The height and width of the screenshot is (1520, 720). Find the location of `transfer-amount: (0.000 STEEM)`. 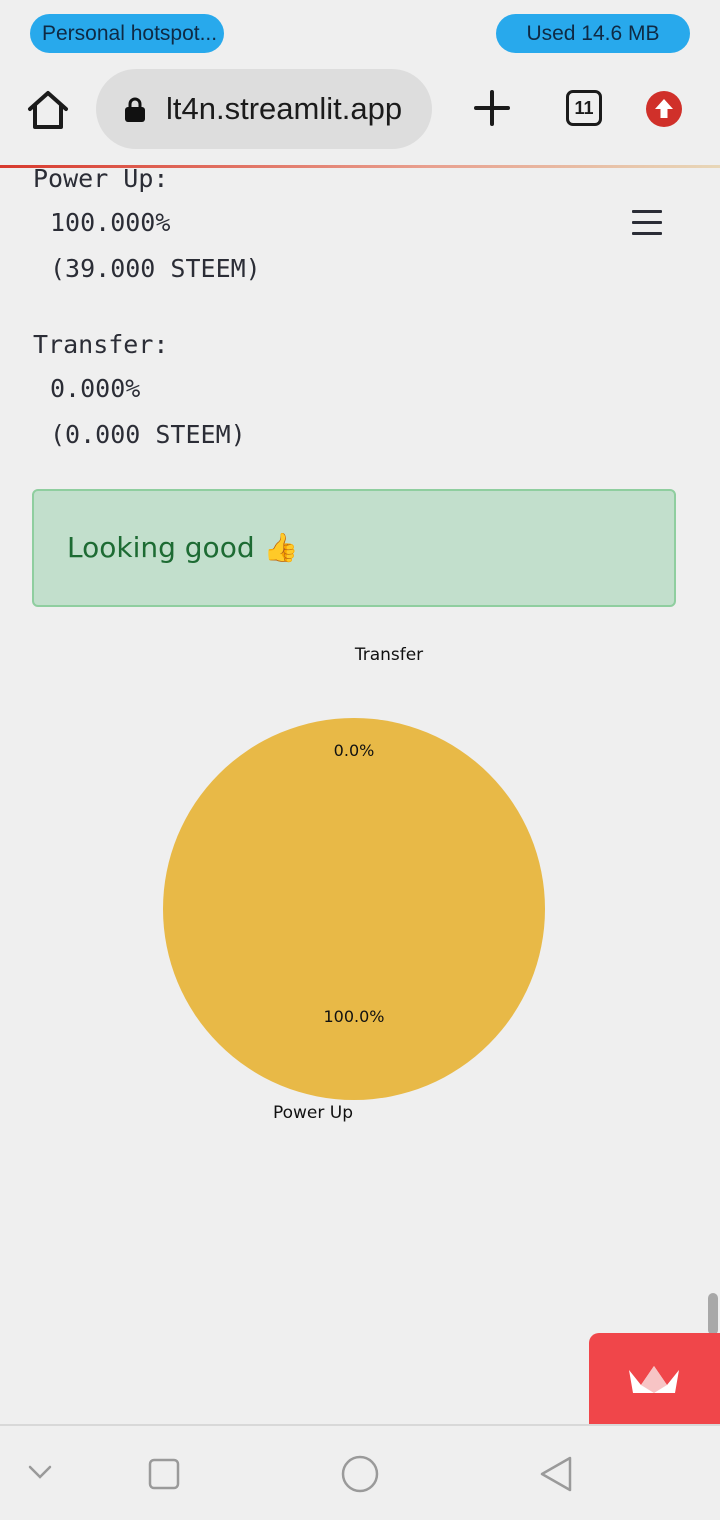

transfer-amount: (0.000 STEEM) is located at coordinates (148, 434).